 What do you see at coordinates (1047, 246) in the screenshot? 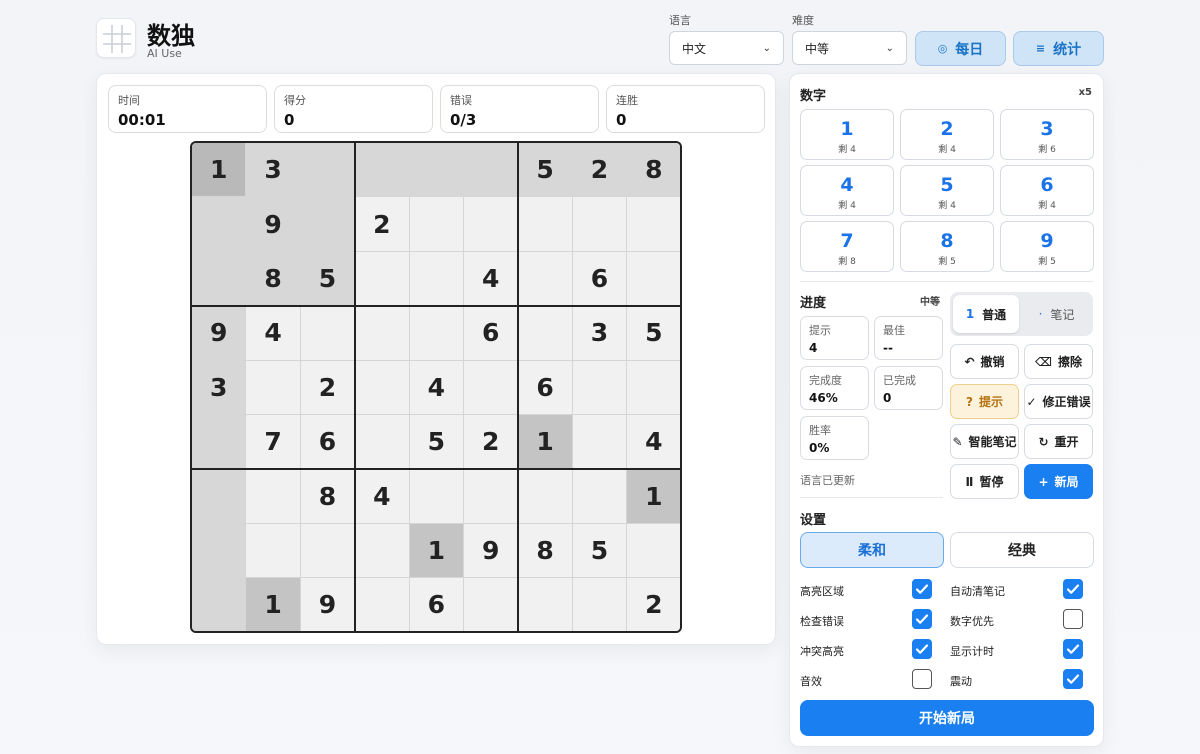
I see `number-button-9: 9 剩 5` at bounding box center [1047, 246].